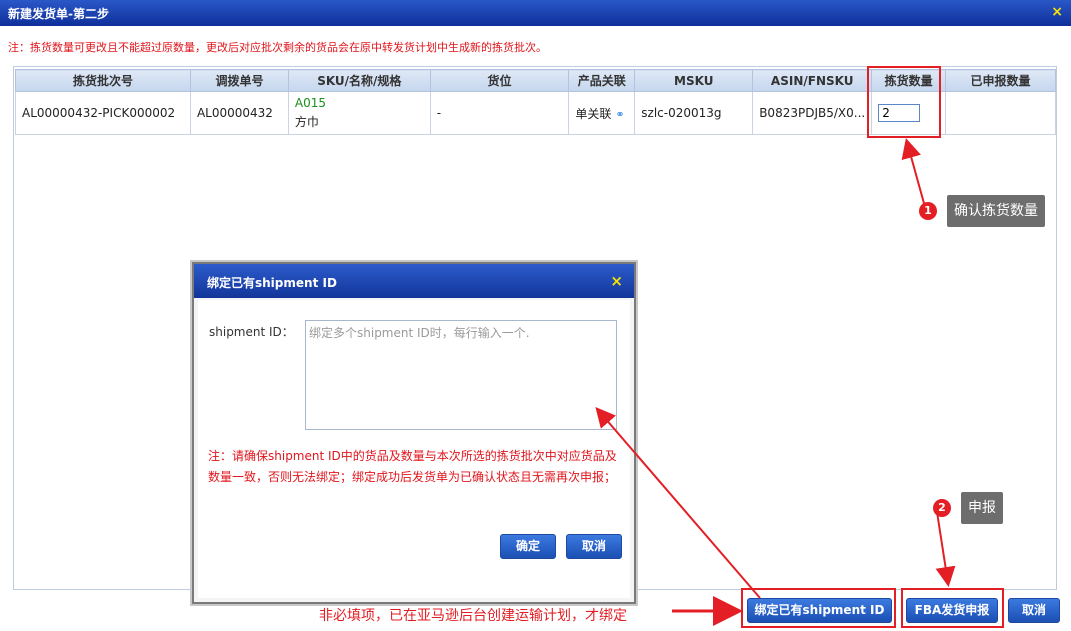 This screenshot has height=631, width=1071. Describe the element at coordinates (499, 113) in the screenshot. I see `cell-location: -` at that location.